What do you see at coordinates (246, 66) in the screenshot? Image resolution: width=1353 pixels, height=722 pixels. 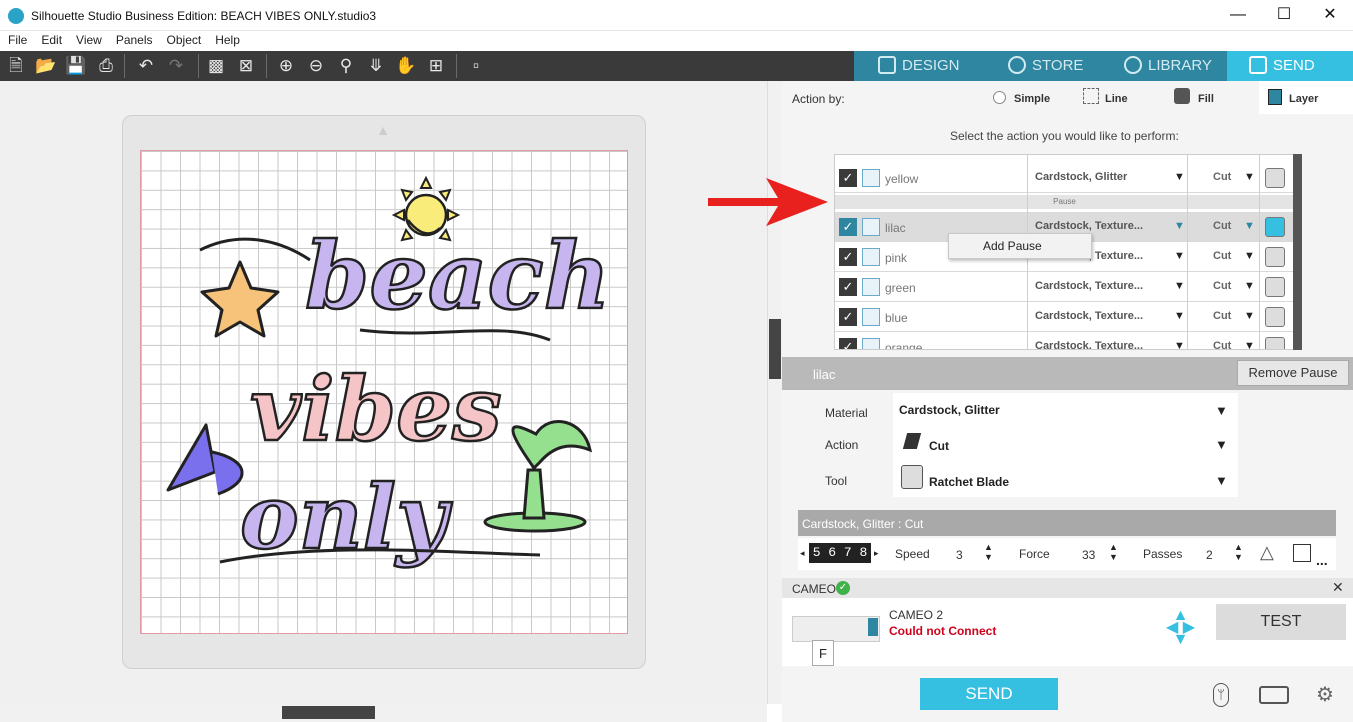 I see `ungroup-icon: ⊠` at bounding box center [246, 66].